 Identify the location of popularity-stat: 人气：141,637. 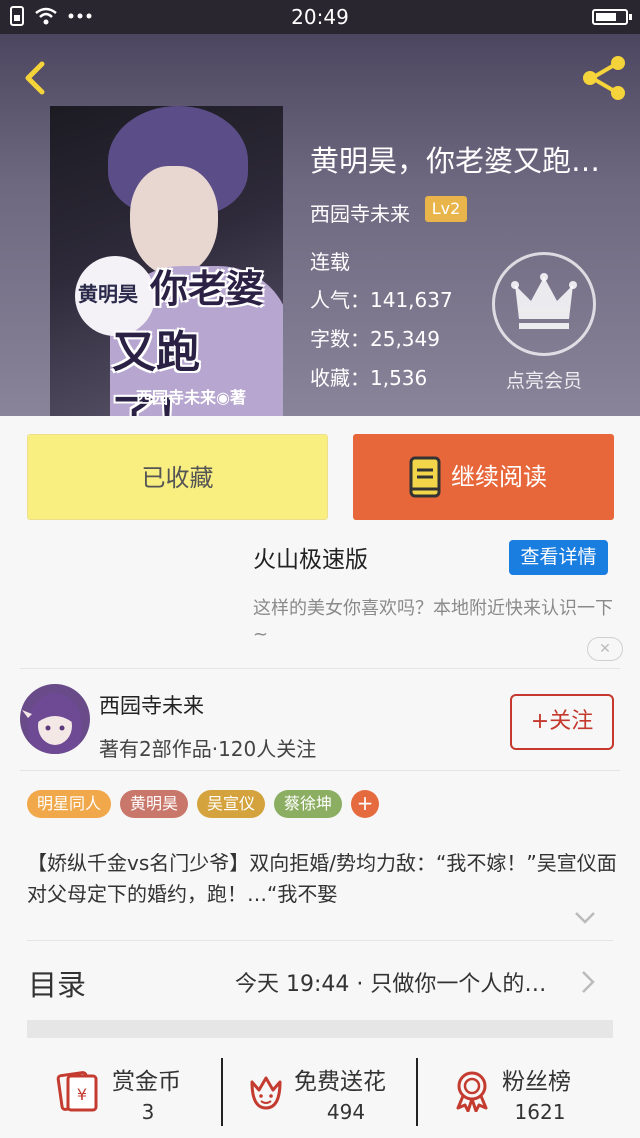
(381, 300).